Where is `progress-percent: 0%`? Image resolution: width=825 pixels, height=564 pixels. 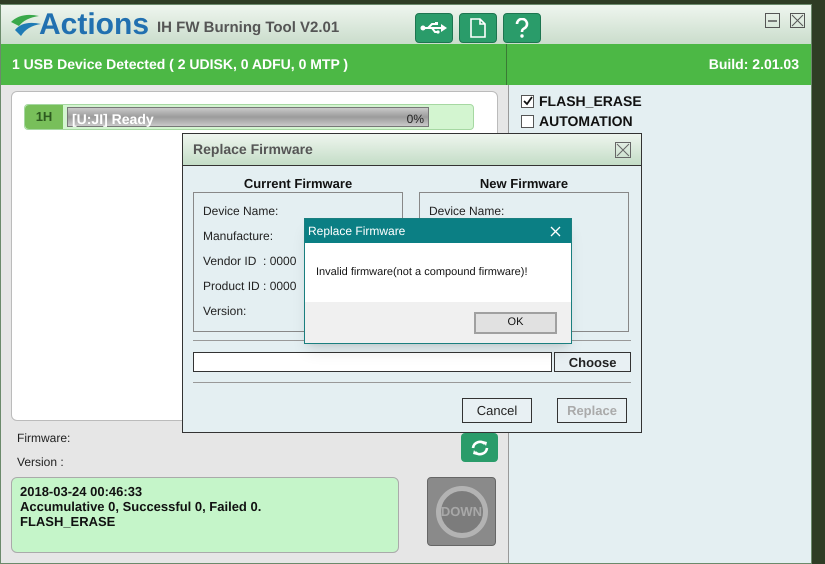 progress-percent: 0% is located at coordinates (415, 119).